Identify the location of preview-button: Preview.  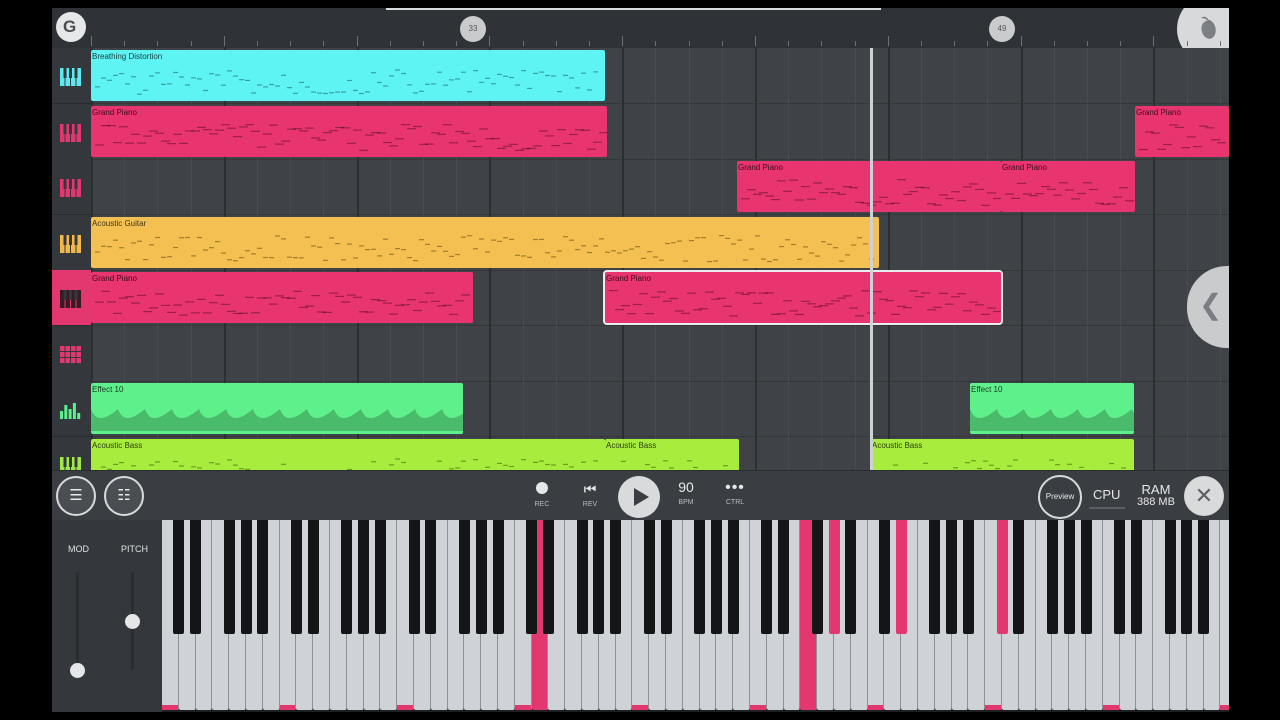
(1060, 497).